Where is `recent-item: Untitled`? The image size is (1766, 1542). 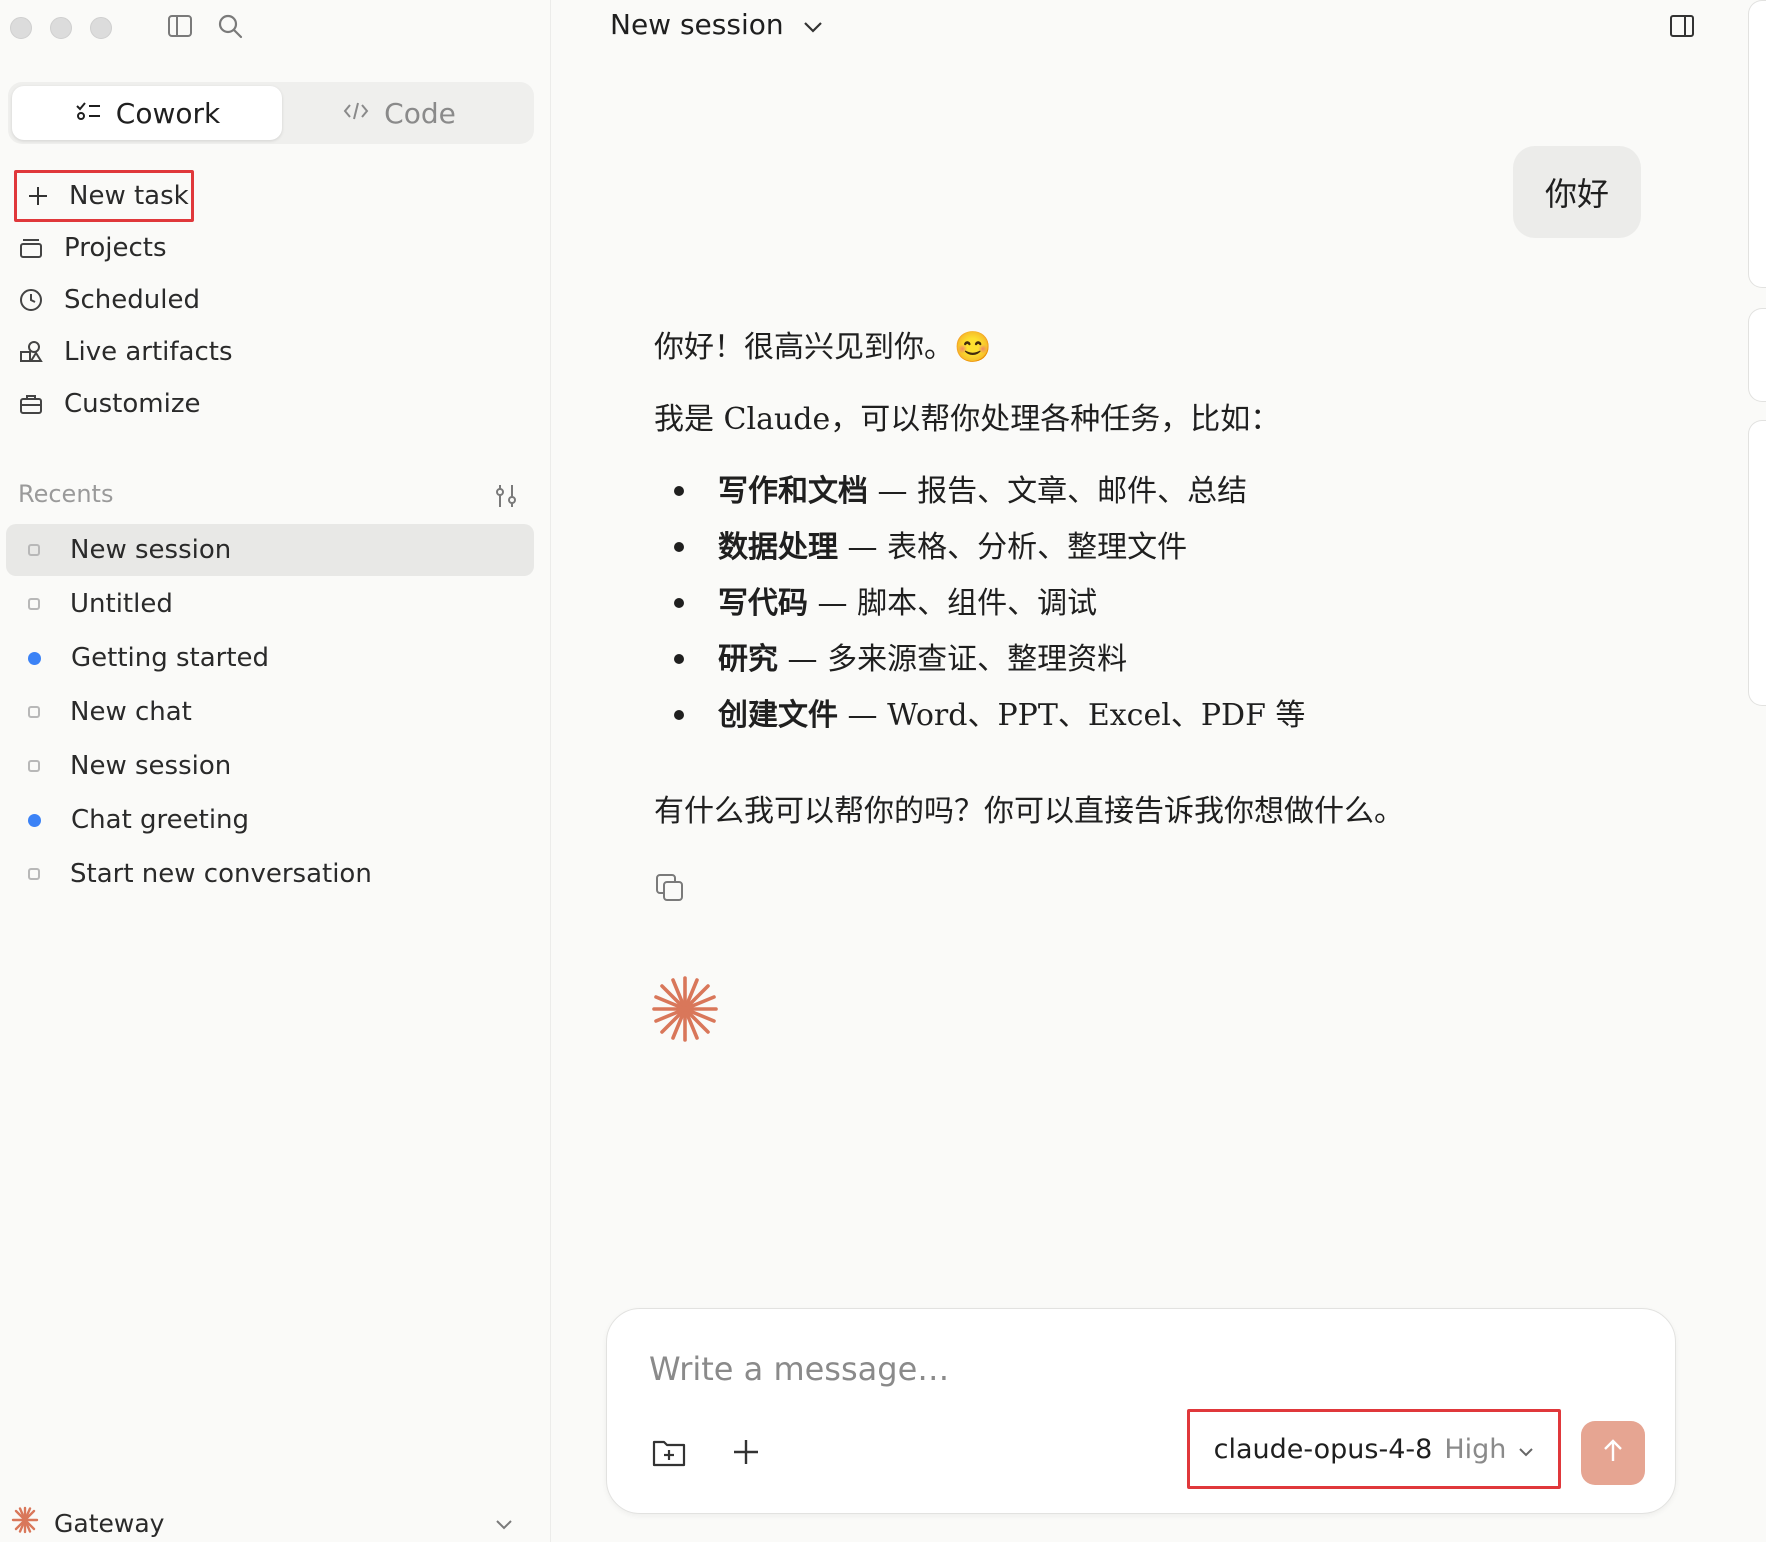 recent-item: Untitled is located at coordinates (270, 604).